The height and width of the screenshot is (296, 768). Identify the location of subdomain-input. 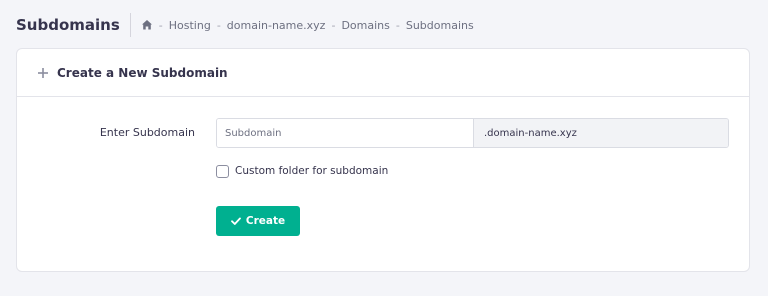
(345, 133).